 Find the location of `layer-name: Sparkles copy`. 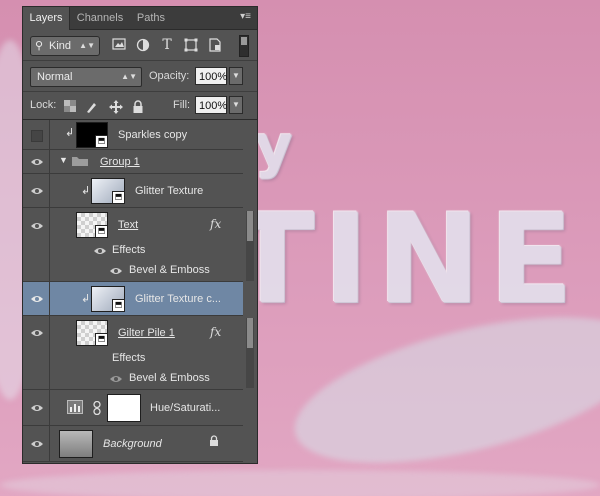

layer-name: Sparkles copy is located at coordinates (152, 135).